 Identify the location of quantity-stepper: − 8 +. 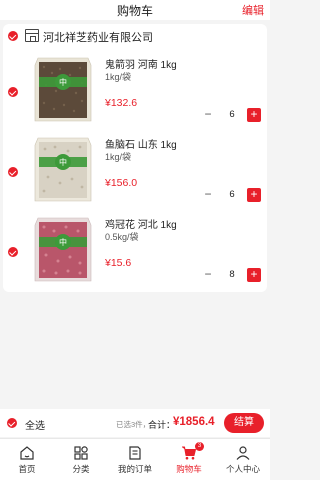
(231, 275).